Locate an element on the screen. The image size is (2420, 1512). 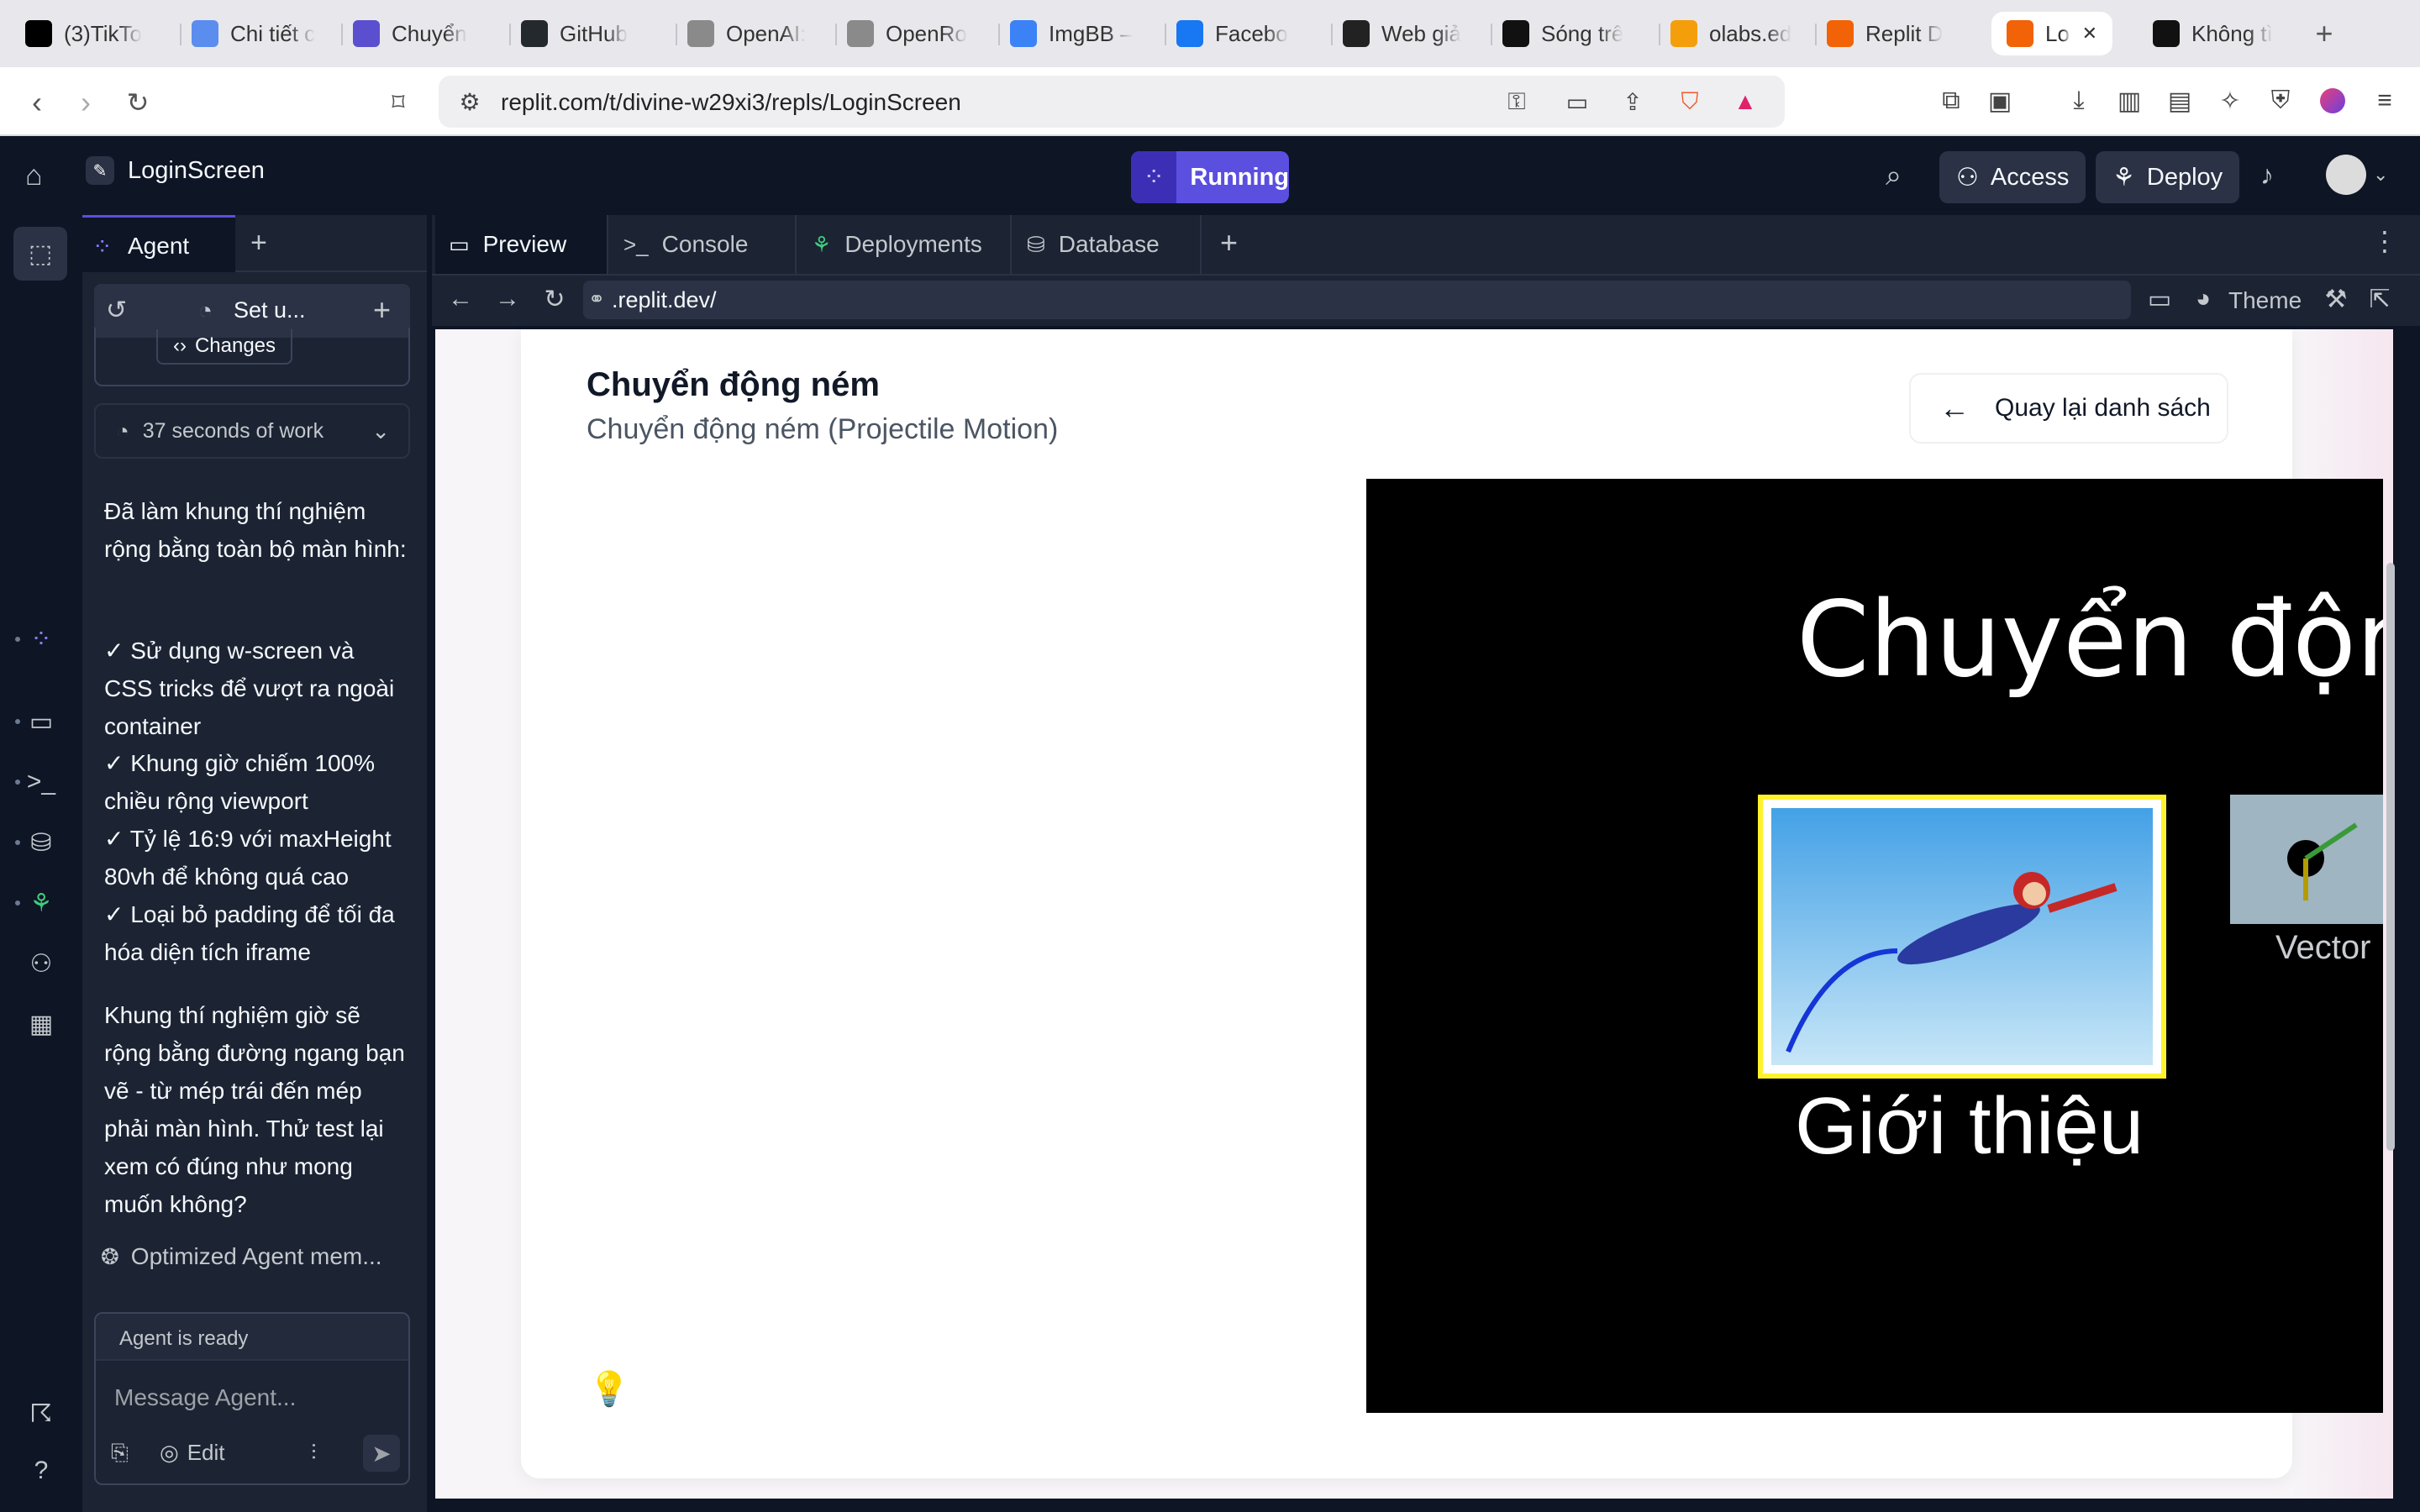
deploy-button: ⚘ Deploy is located at coordinates (2168, 177).